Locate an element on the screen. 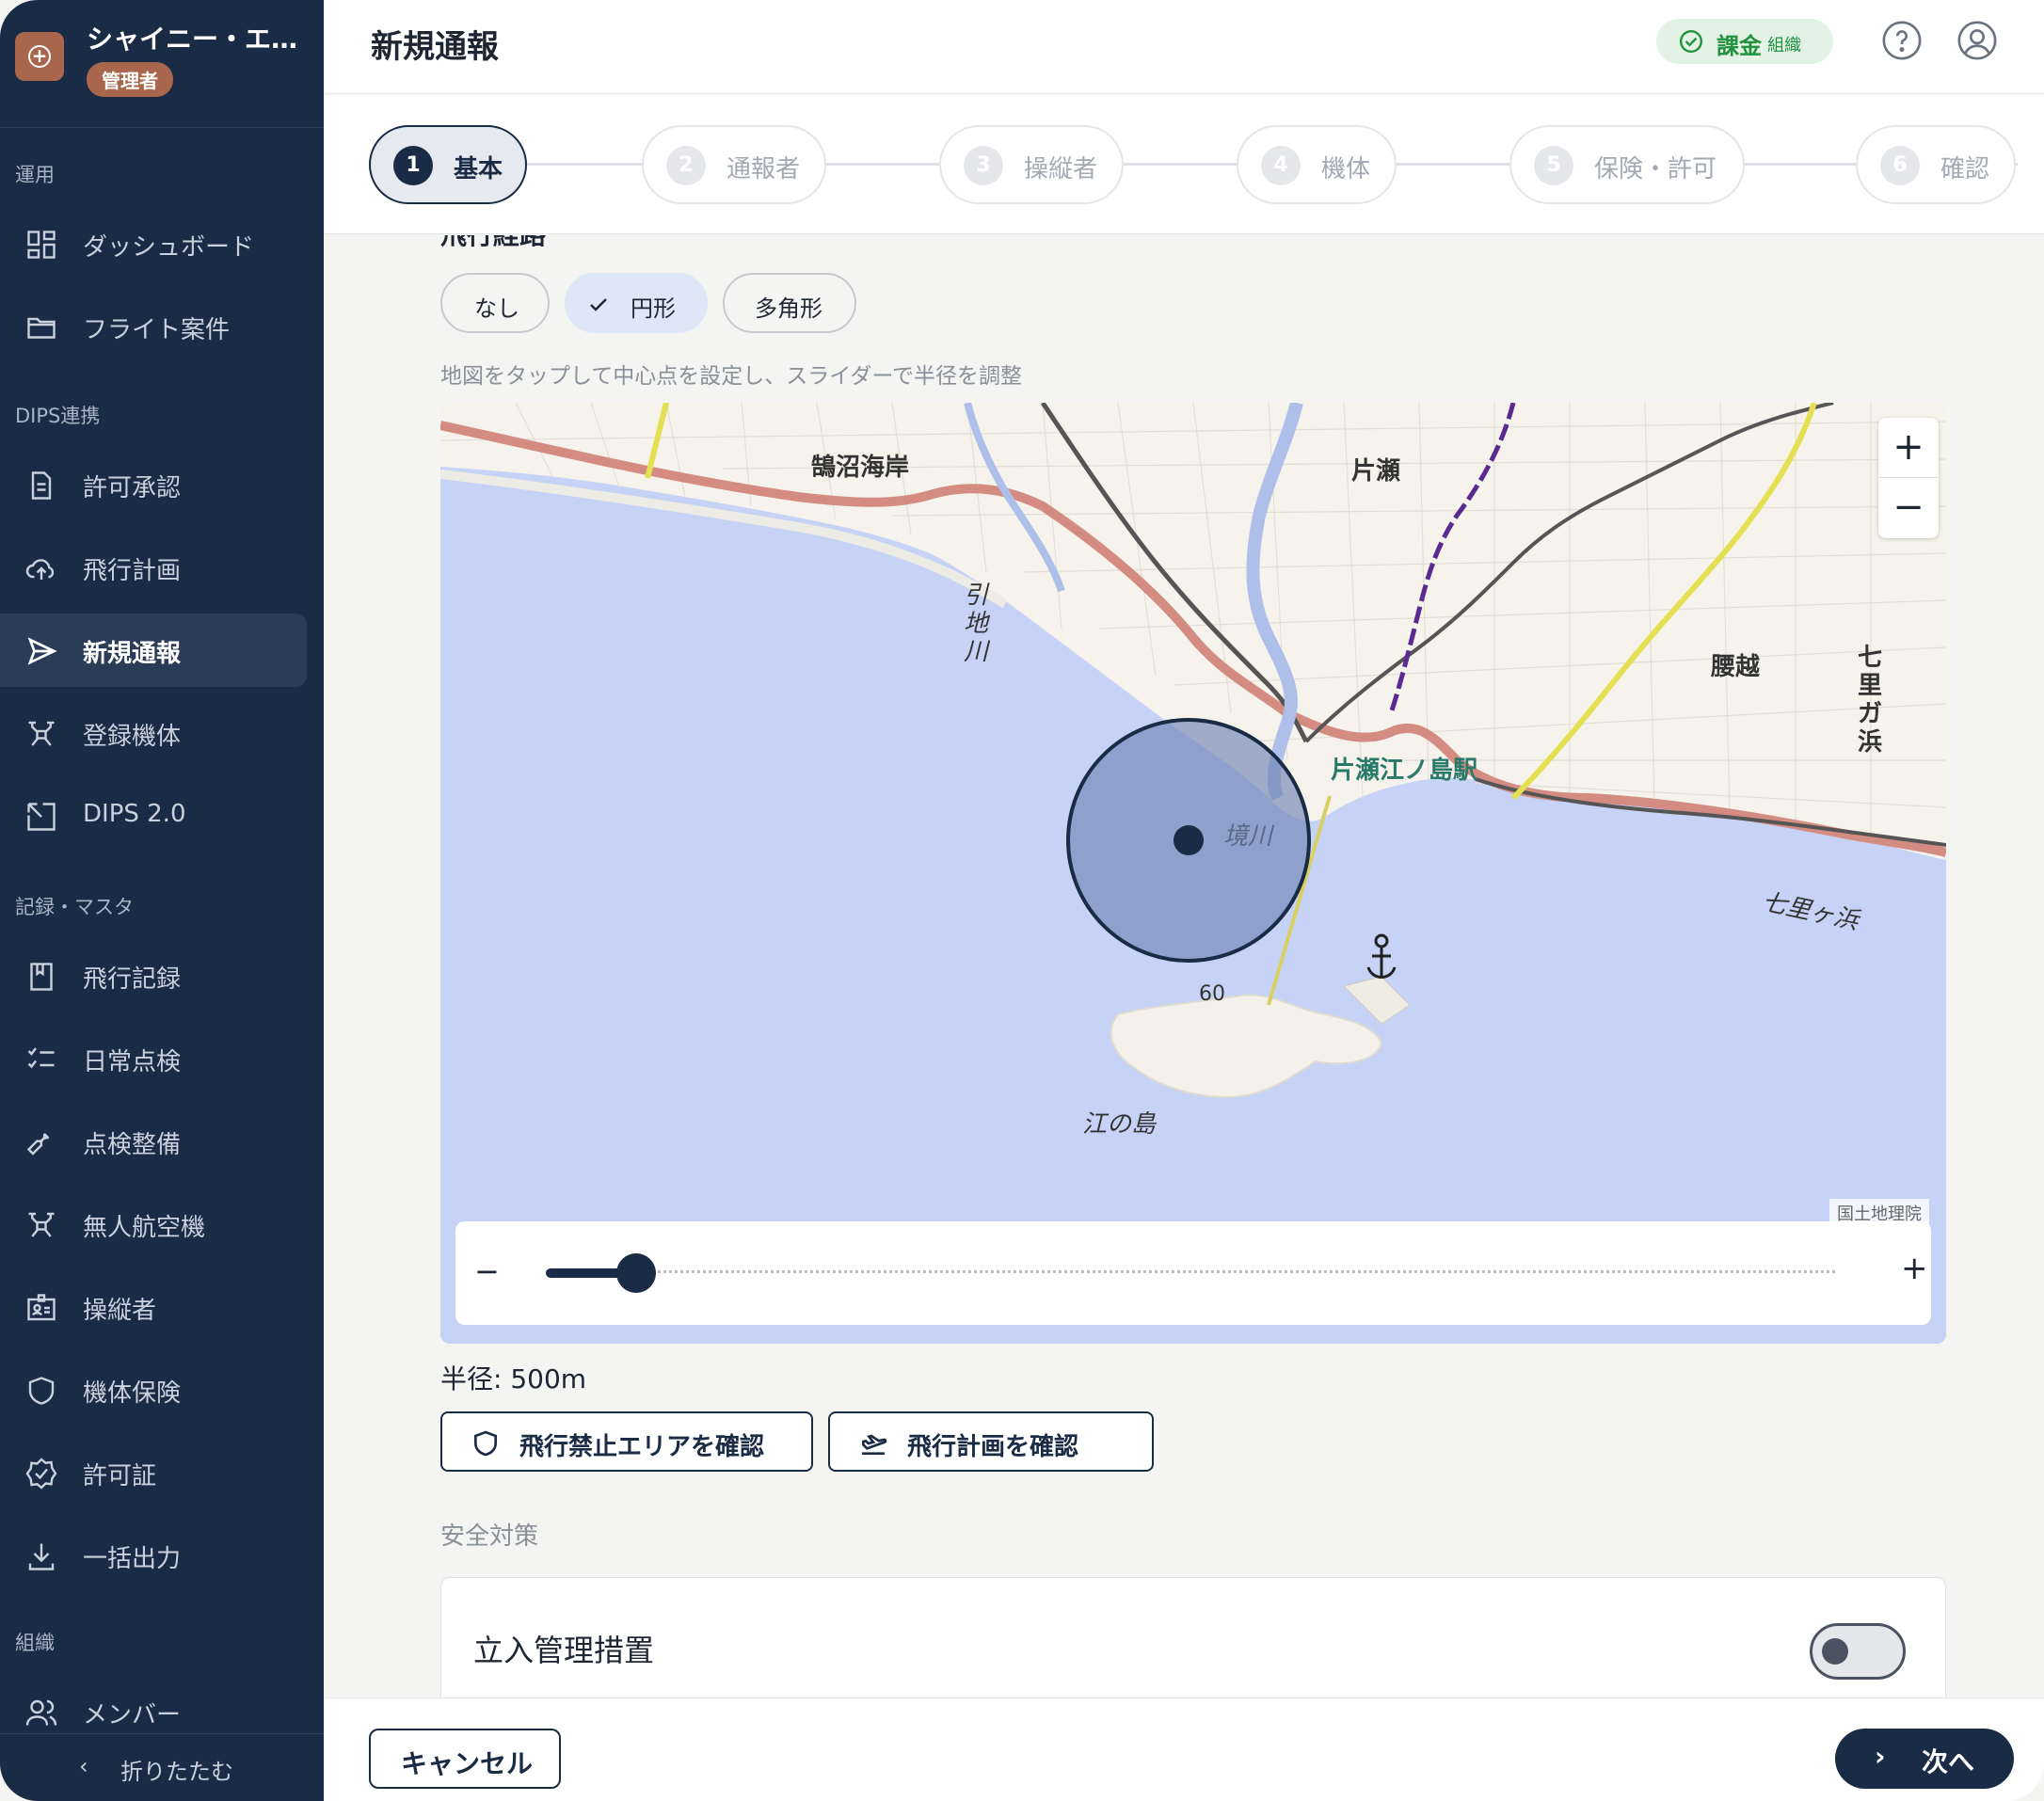  sidebar-item-registered-aircraft: 登録機体 is located at coordinates (154, 733).